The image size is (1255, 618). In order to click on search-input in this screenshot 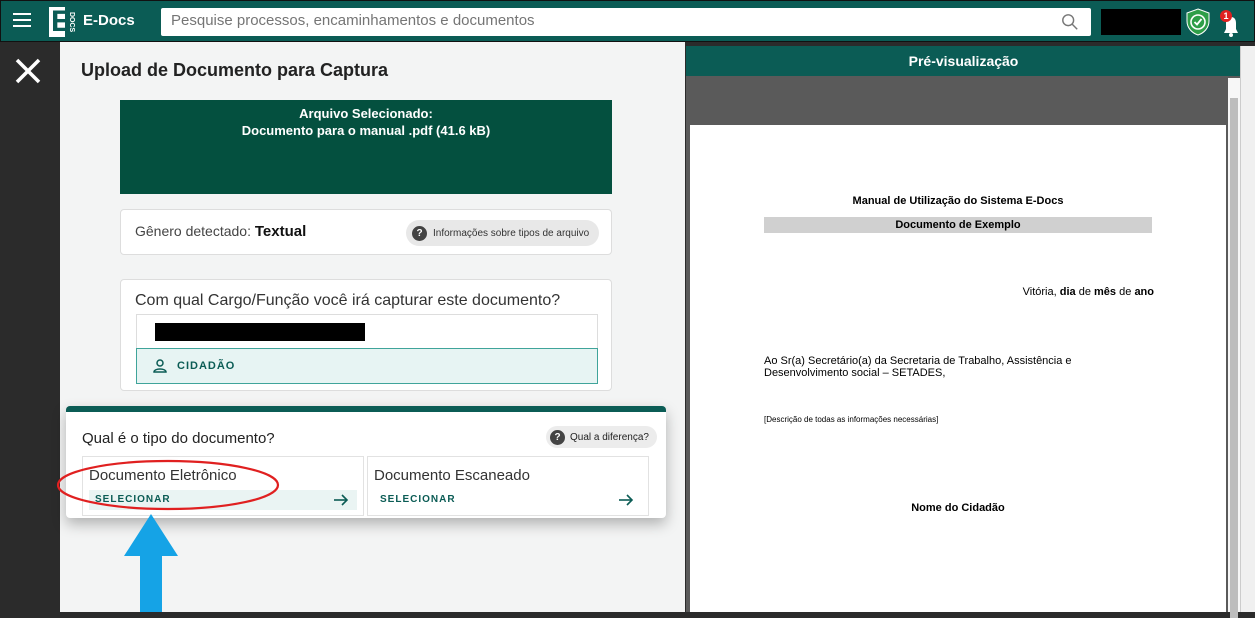, I will do `click(601, 20)`.